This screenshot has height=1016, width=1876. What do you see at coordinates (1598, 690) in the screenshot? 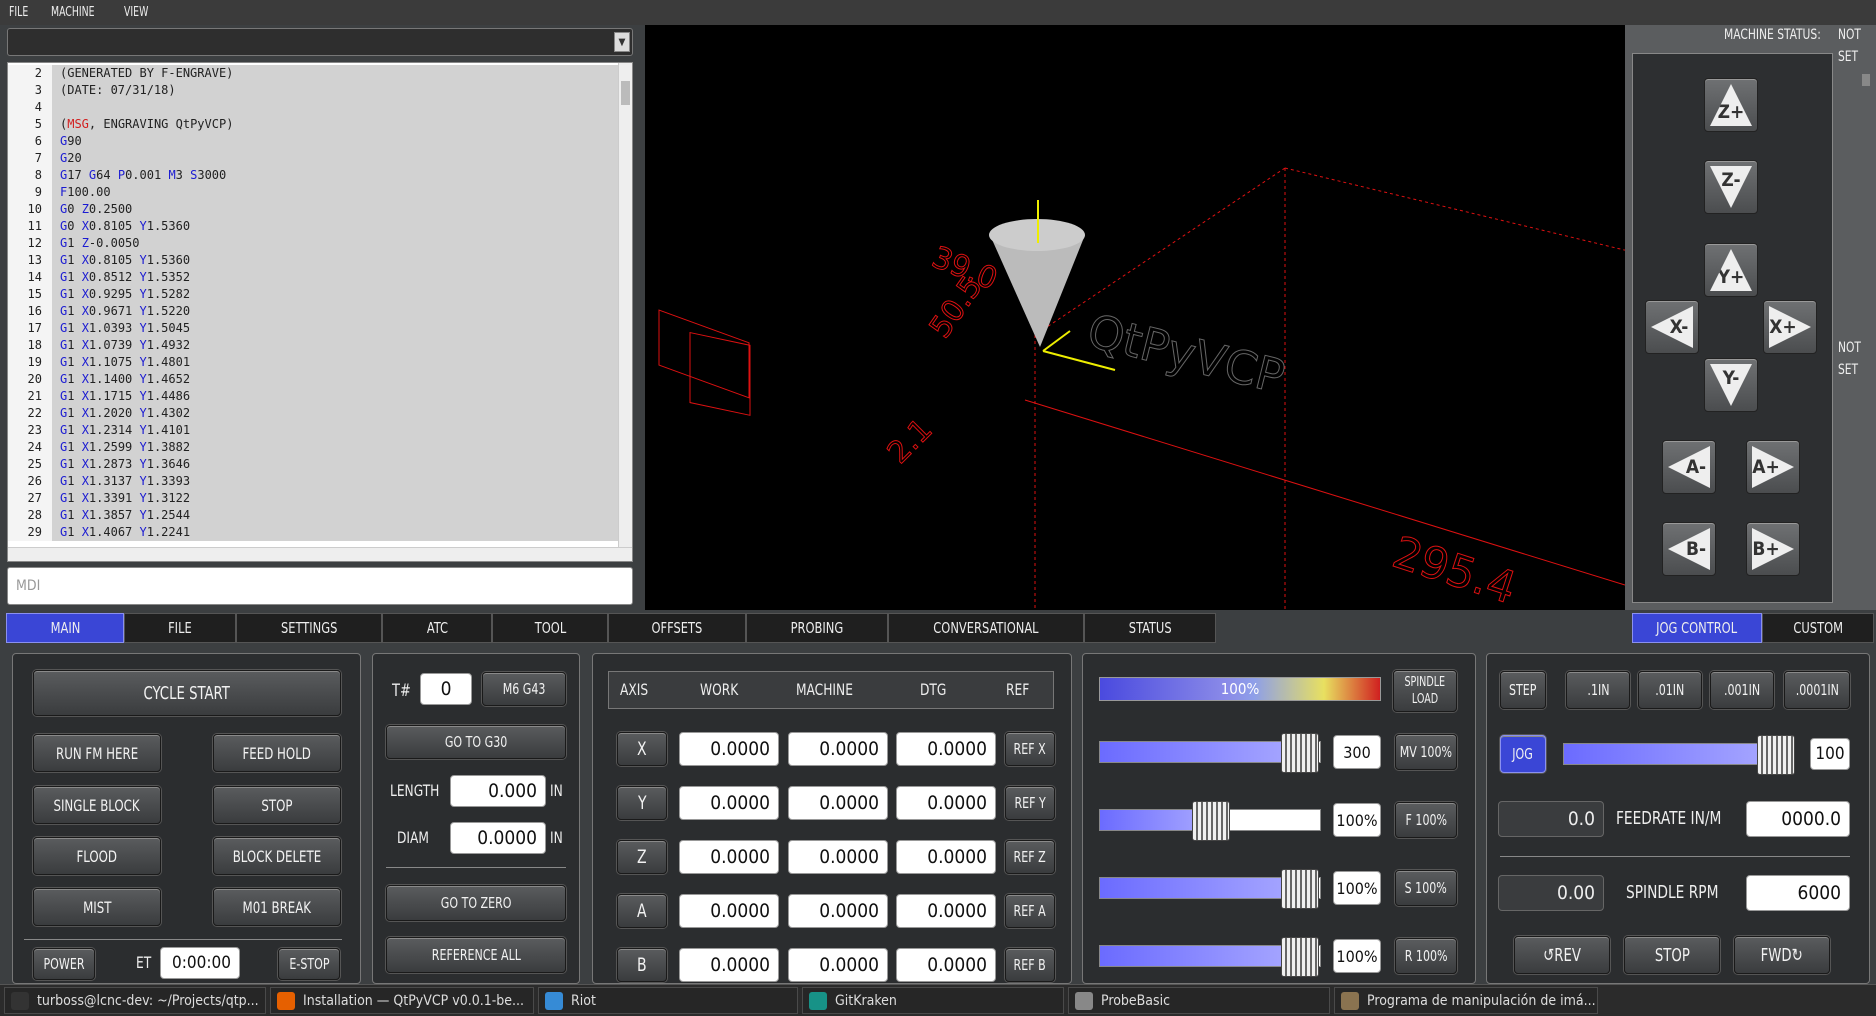
I see `inc-0.1-button: .1IN` at bounding box center [1598, 690].